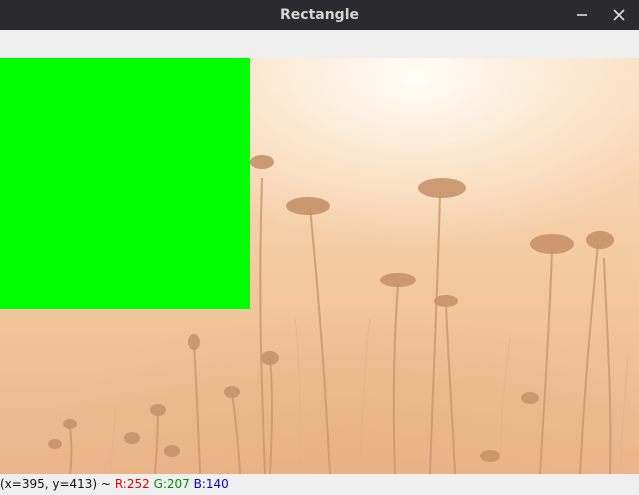  What do you see at coordinates (55, 484) in the screenshot?
I see `cursor-coordinates: (x=395, y=413) ~` at bounding box center [55, 484].